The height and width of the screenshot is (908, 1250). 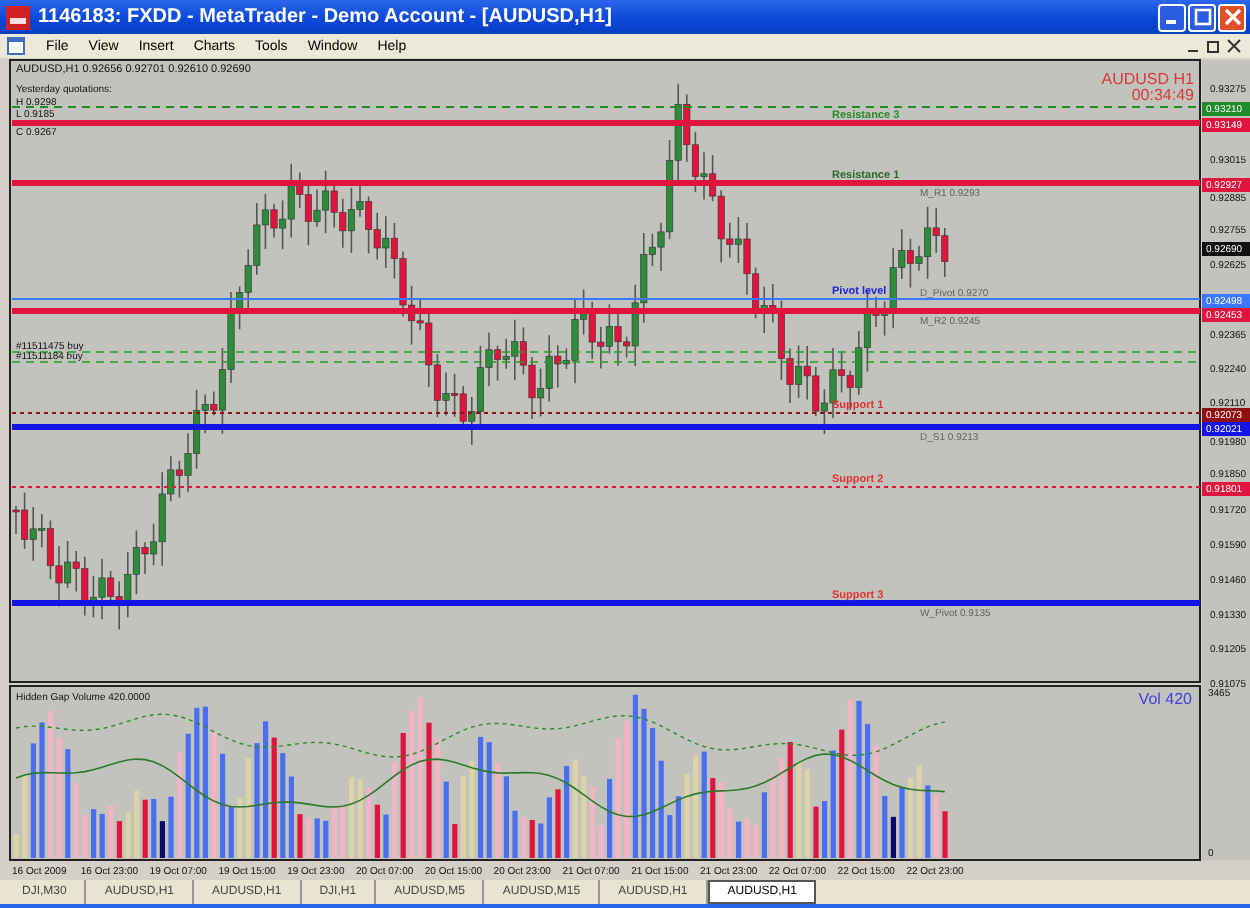 What do you see at coordinates (1147, 79) in the screenshot?
I see `symbol-label: AUDUSD H1` at bounding box center [1147, 79].